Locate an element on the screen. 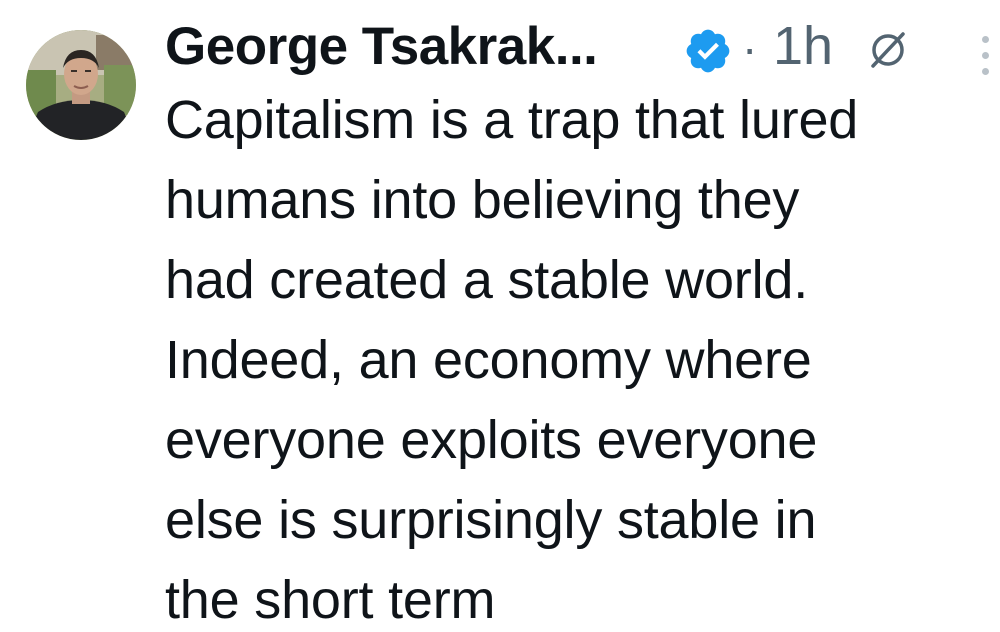 Image resolution: width=1000 pixels, height=632 pixels. post-text-line: the short term is located at coordinates (330, 600).